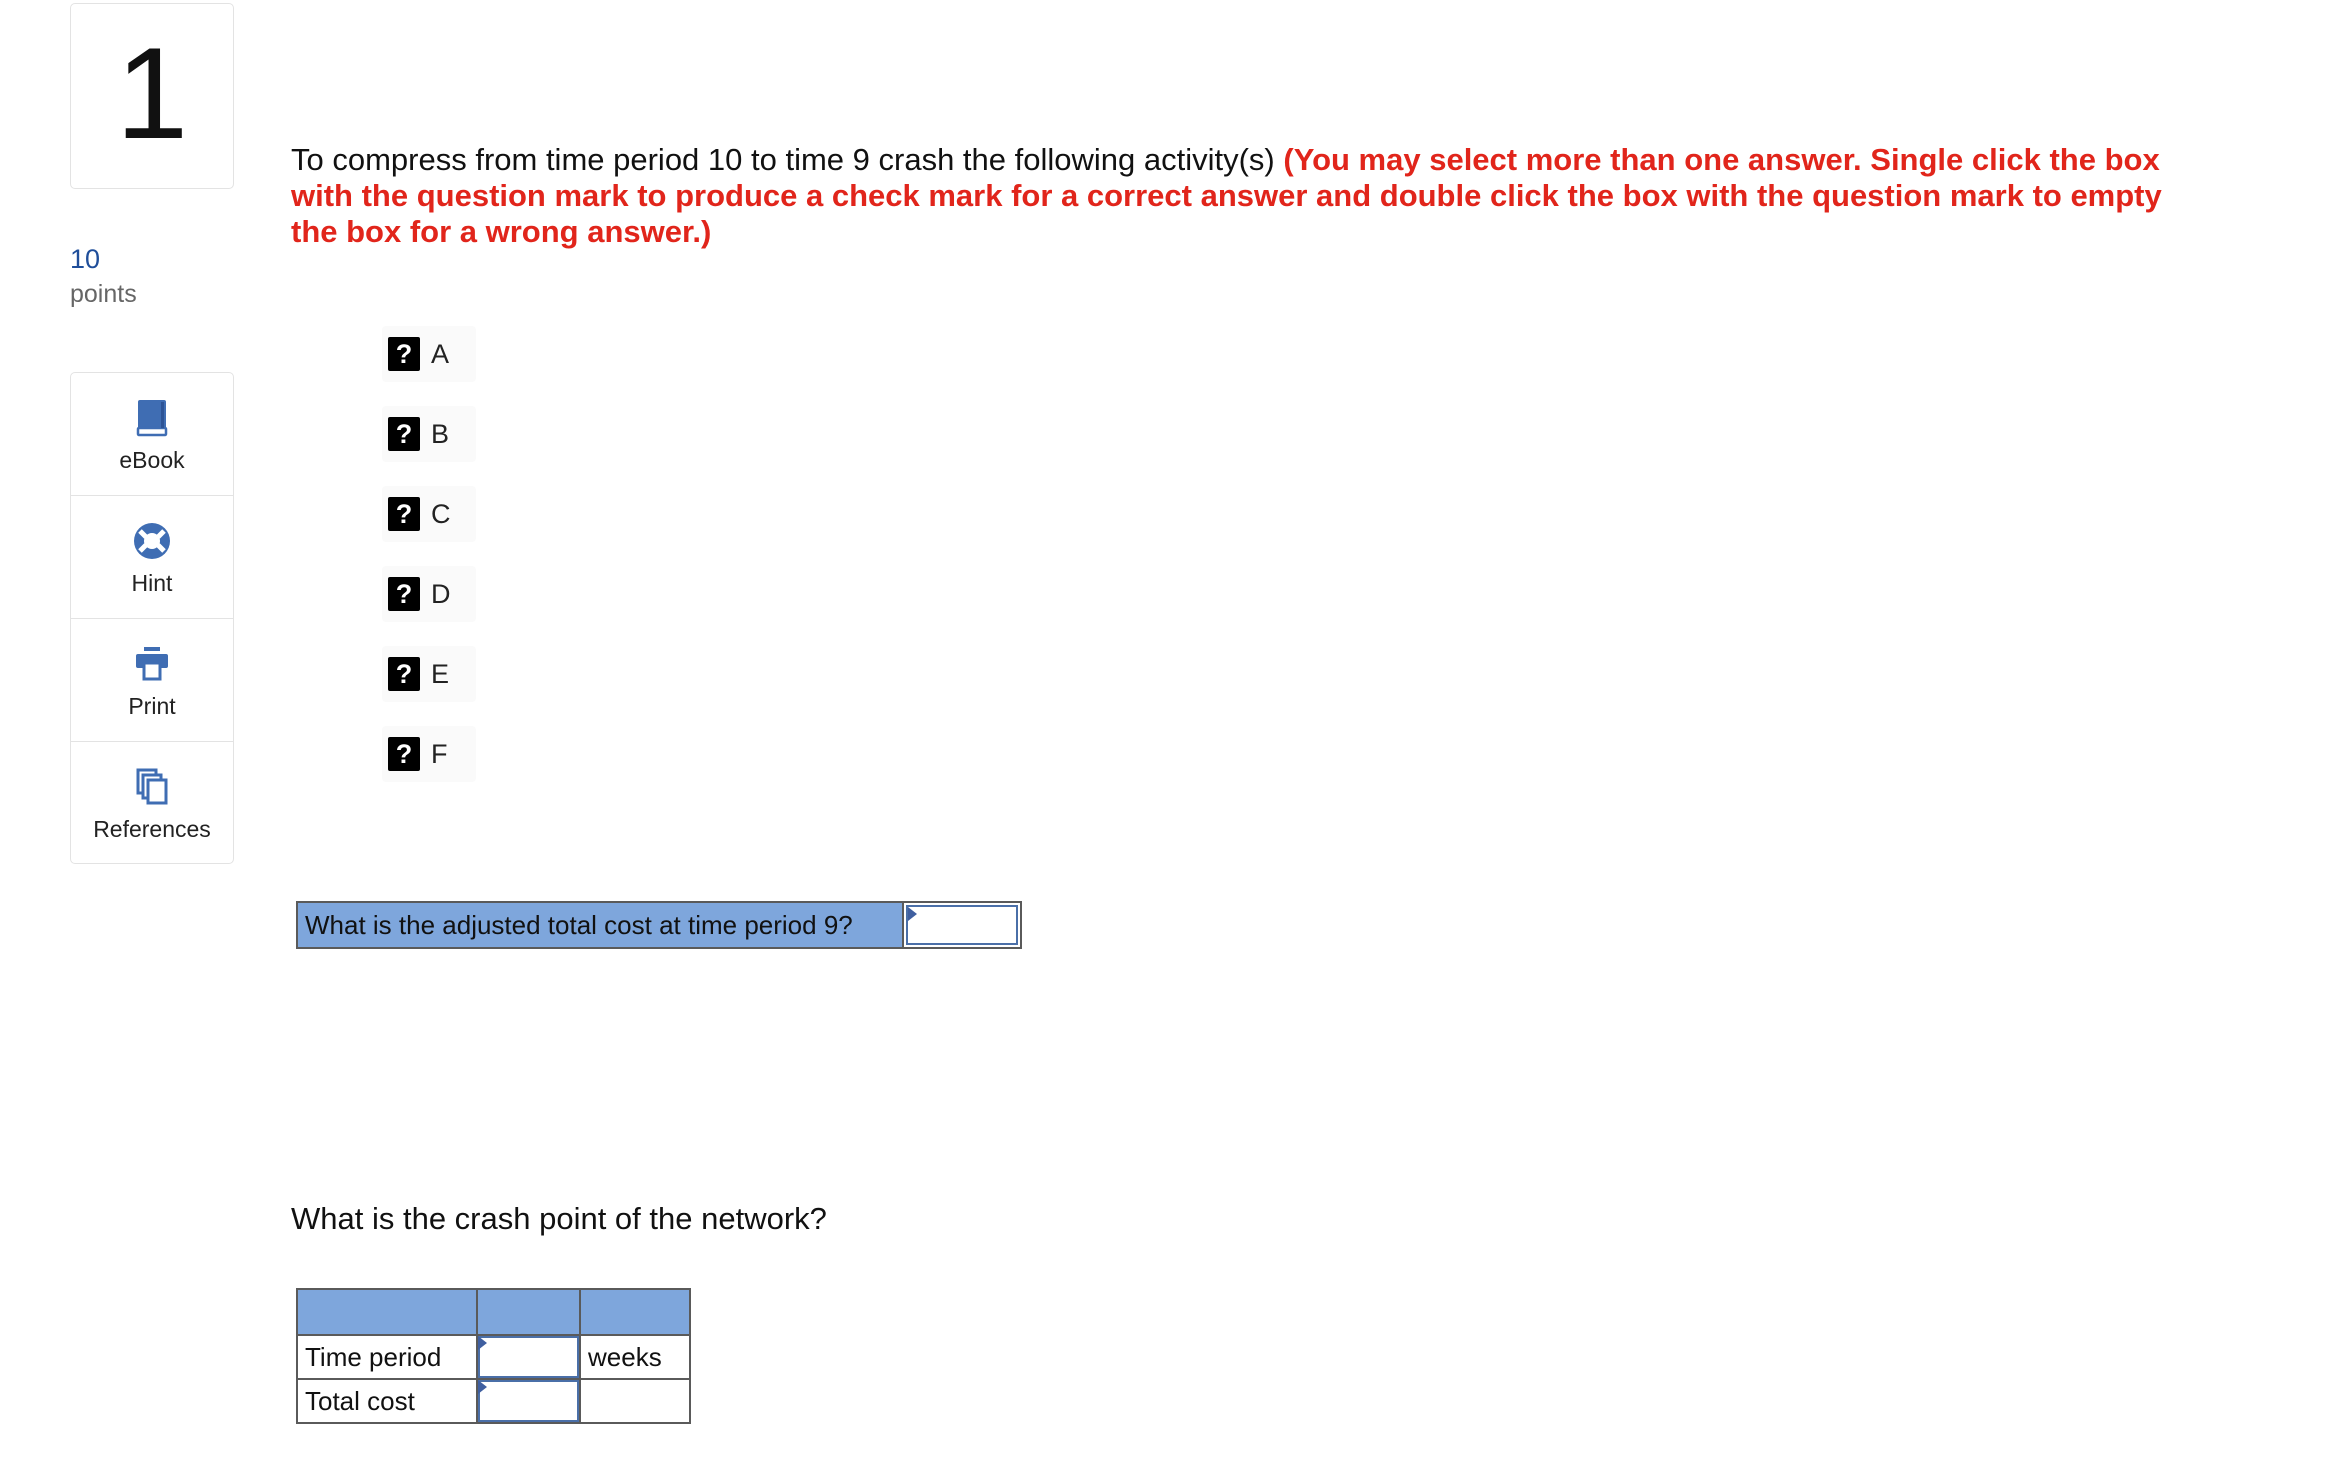 This screenshot has height=1464, width=2350. Describe the element at coordinates (429, 514) in the screenshot. I see `choice-c: ? C` at that location.